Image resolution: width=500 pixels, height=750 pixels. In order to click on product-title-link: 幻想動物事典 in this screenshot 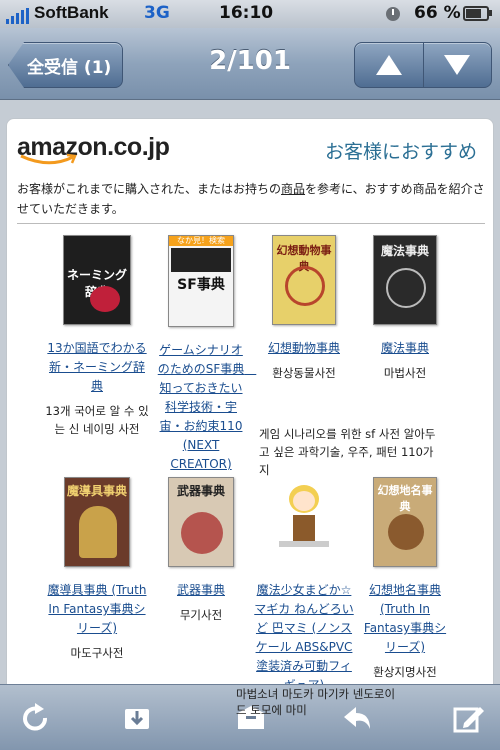, I will do `click(304, 348)`.